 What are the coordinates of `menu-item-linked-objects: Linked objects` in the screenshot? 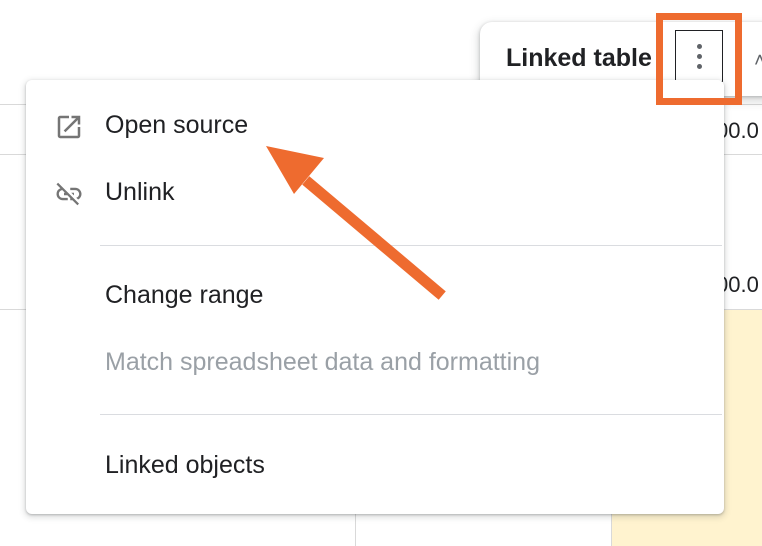 It's located at (375, 466).